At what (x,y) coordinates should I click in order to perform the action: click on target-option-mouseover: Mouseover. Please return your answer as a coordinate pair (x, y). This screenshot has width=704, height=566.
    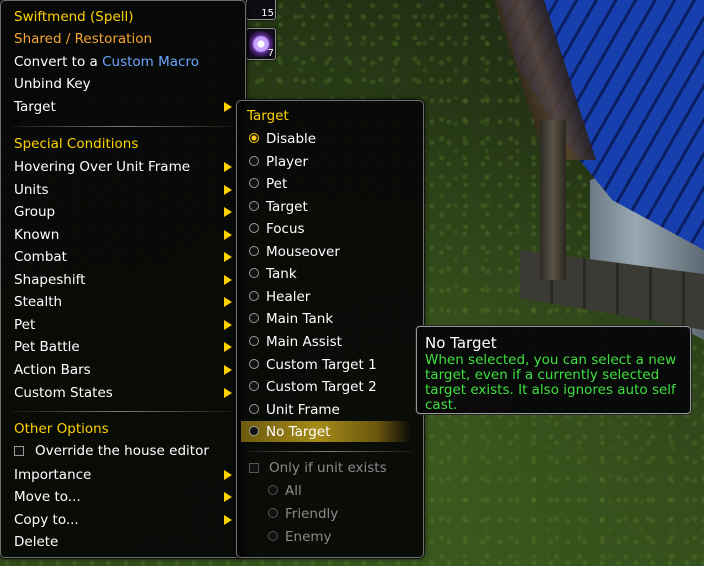
    Looking at the image, I should click on (294, 252).